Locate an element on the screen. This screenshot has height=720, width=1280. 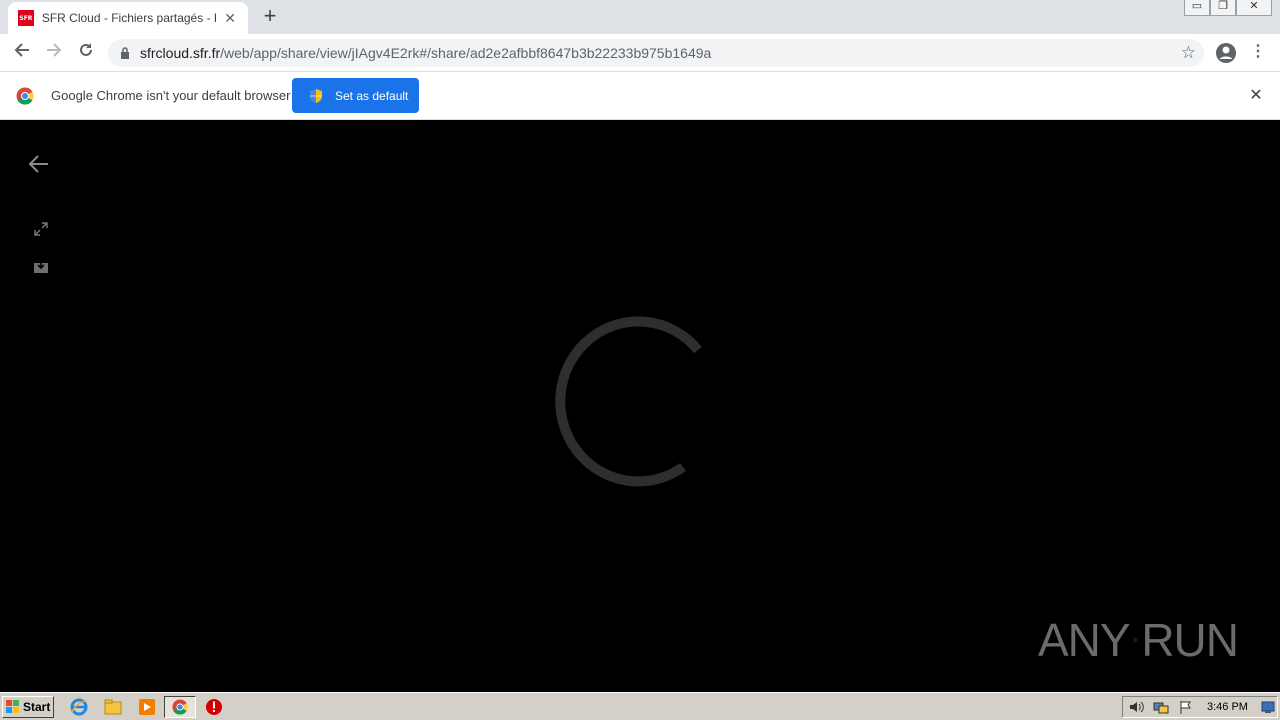
back-button is located at coordinates (22, 53).